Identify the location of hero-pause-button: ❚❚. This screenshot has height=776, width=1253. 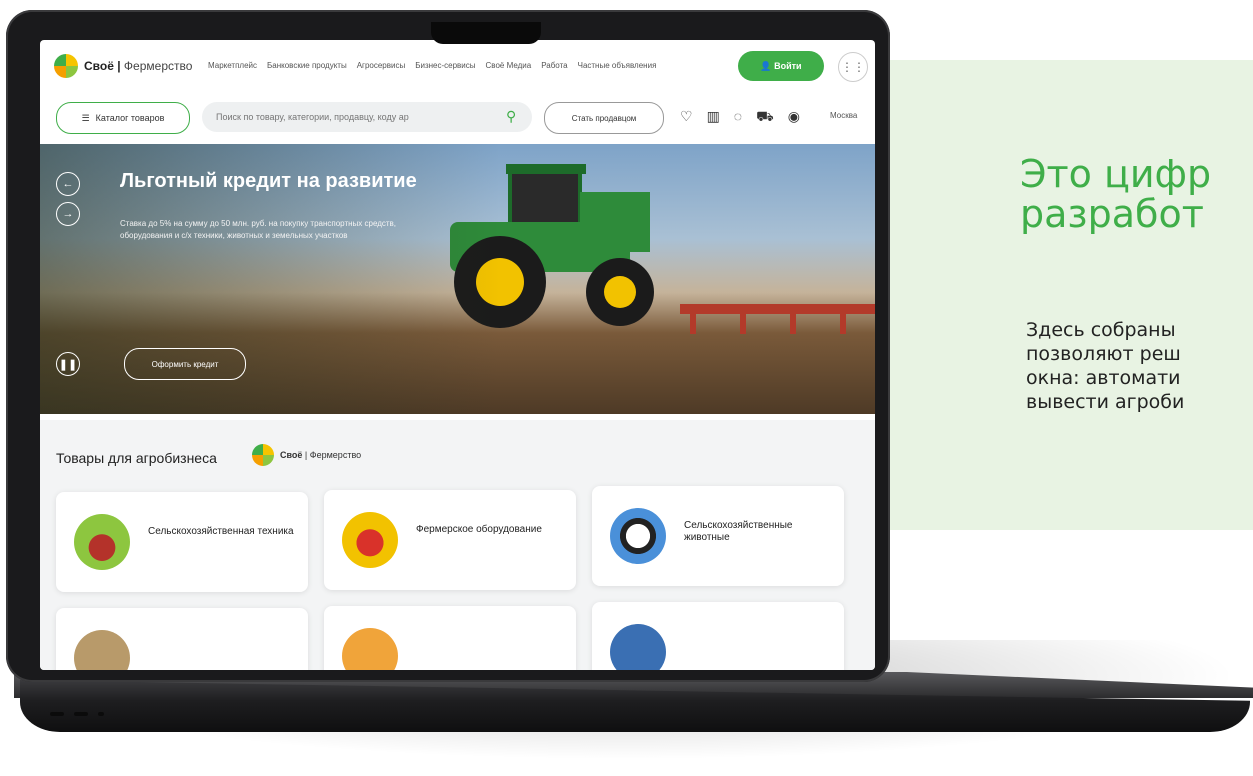
(68, 364).